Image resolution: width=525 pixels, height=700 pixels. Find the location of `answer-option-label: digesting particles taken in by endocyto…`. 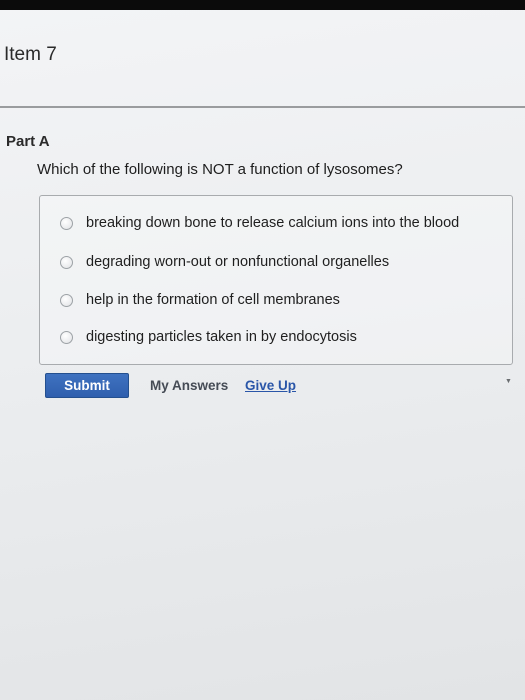

answer-option-label: digesting particles taken in by endocyto… is located at coordinates (221, 337).